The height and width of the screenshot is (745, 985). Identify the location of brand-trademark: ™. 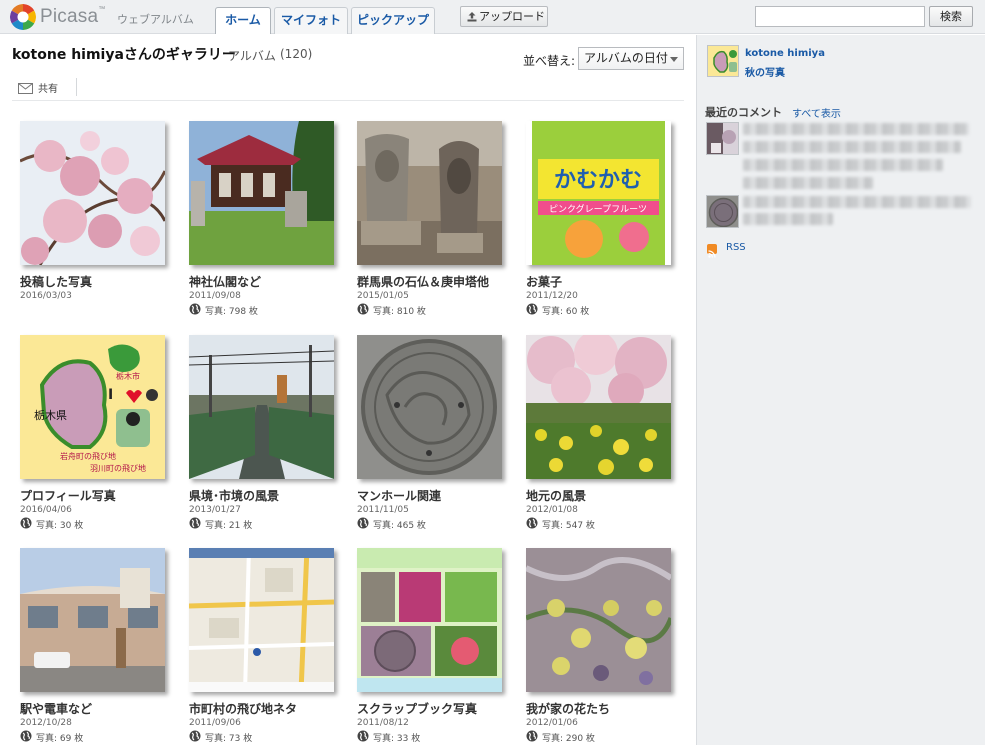
(102, 9).